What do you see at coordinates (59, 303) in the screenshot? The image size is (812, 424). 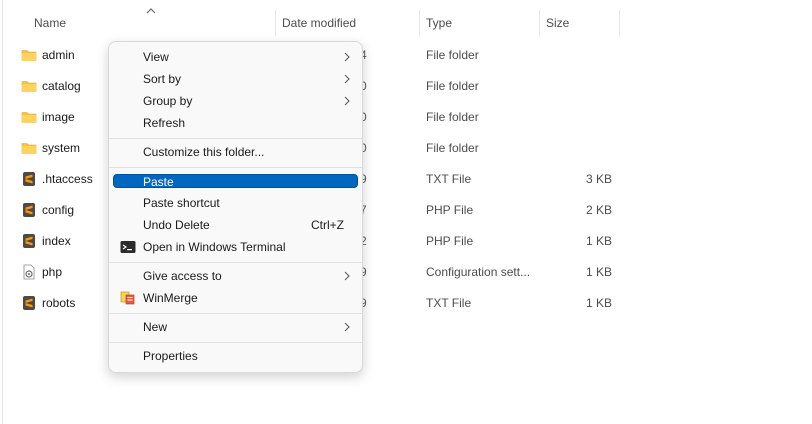 I see `file-name: robots` at bounding box center [59, 303].